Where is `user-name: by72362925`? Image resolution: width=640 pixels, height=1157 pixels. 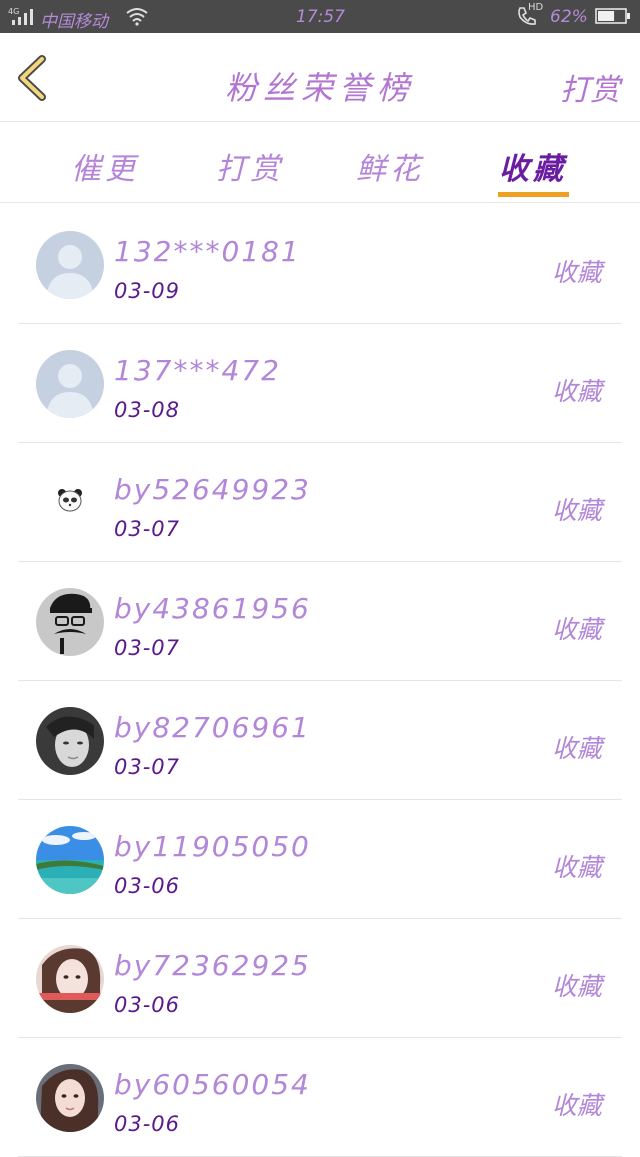 user-name: by72362925 is located at coordinates (212, 965).